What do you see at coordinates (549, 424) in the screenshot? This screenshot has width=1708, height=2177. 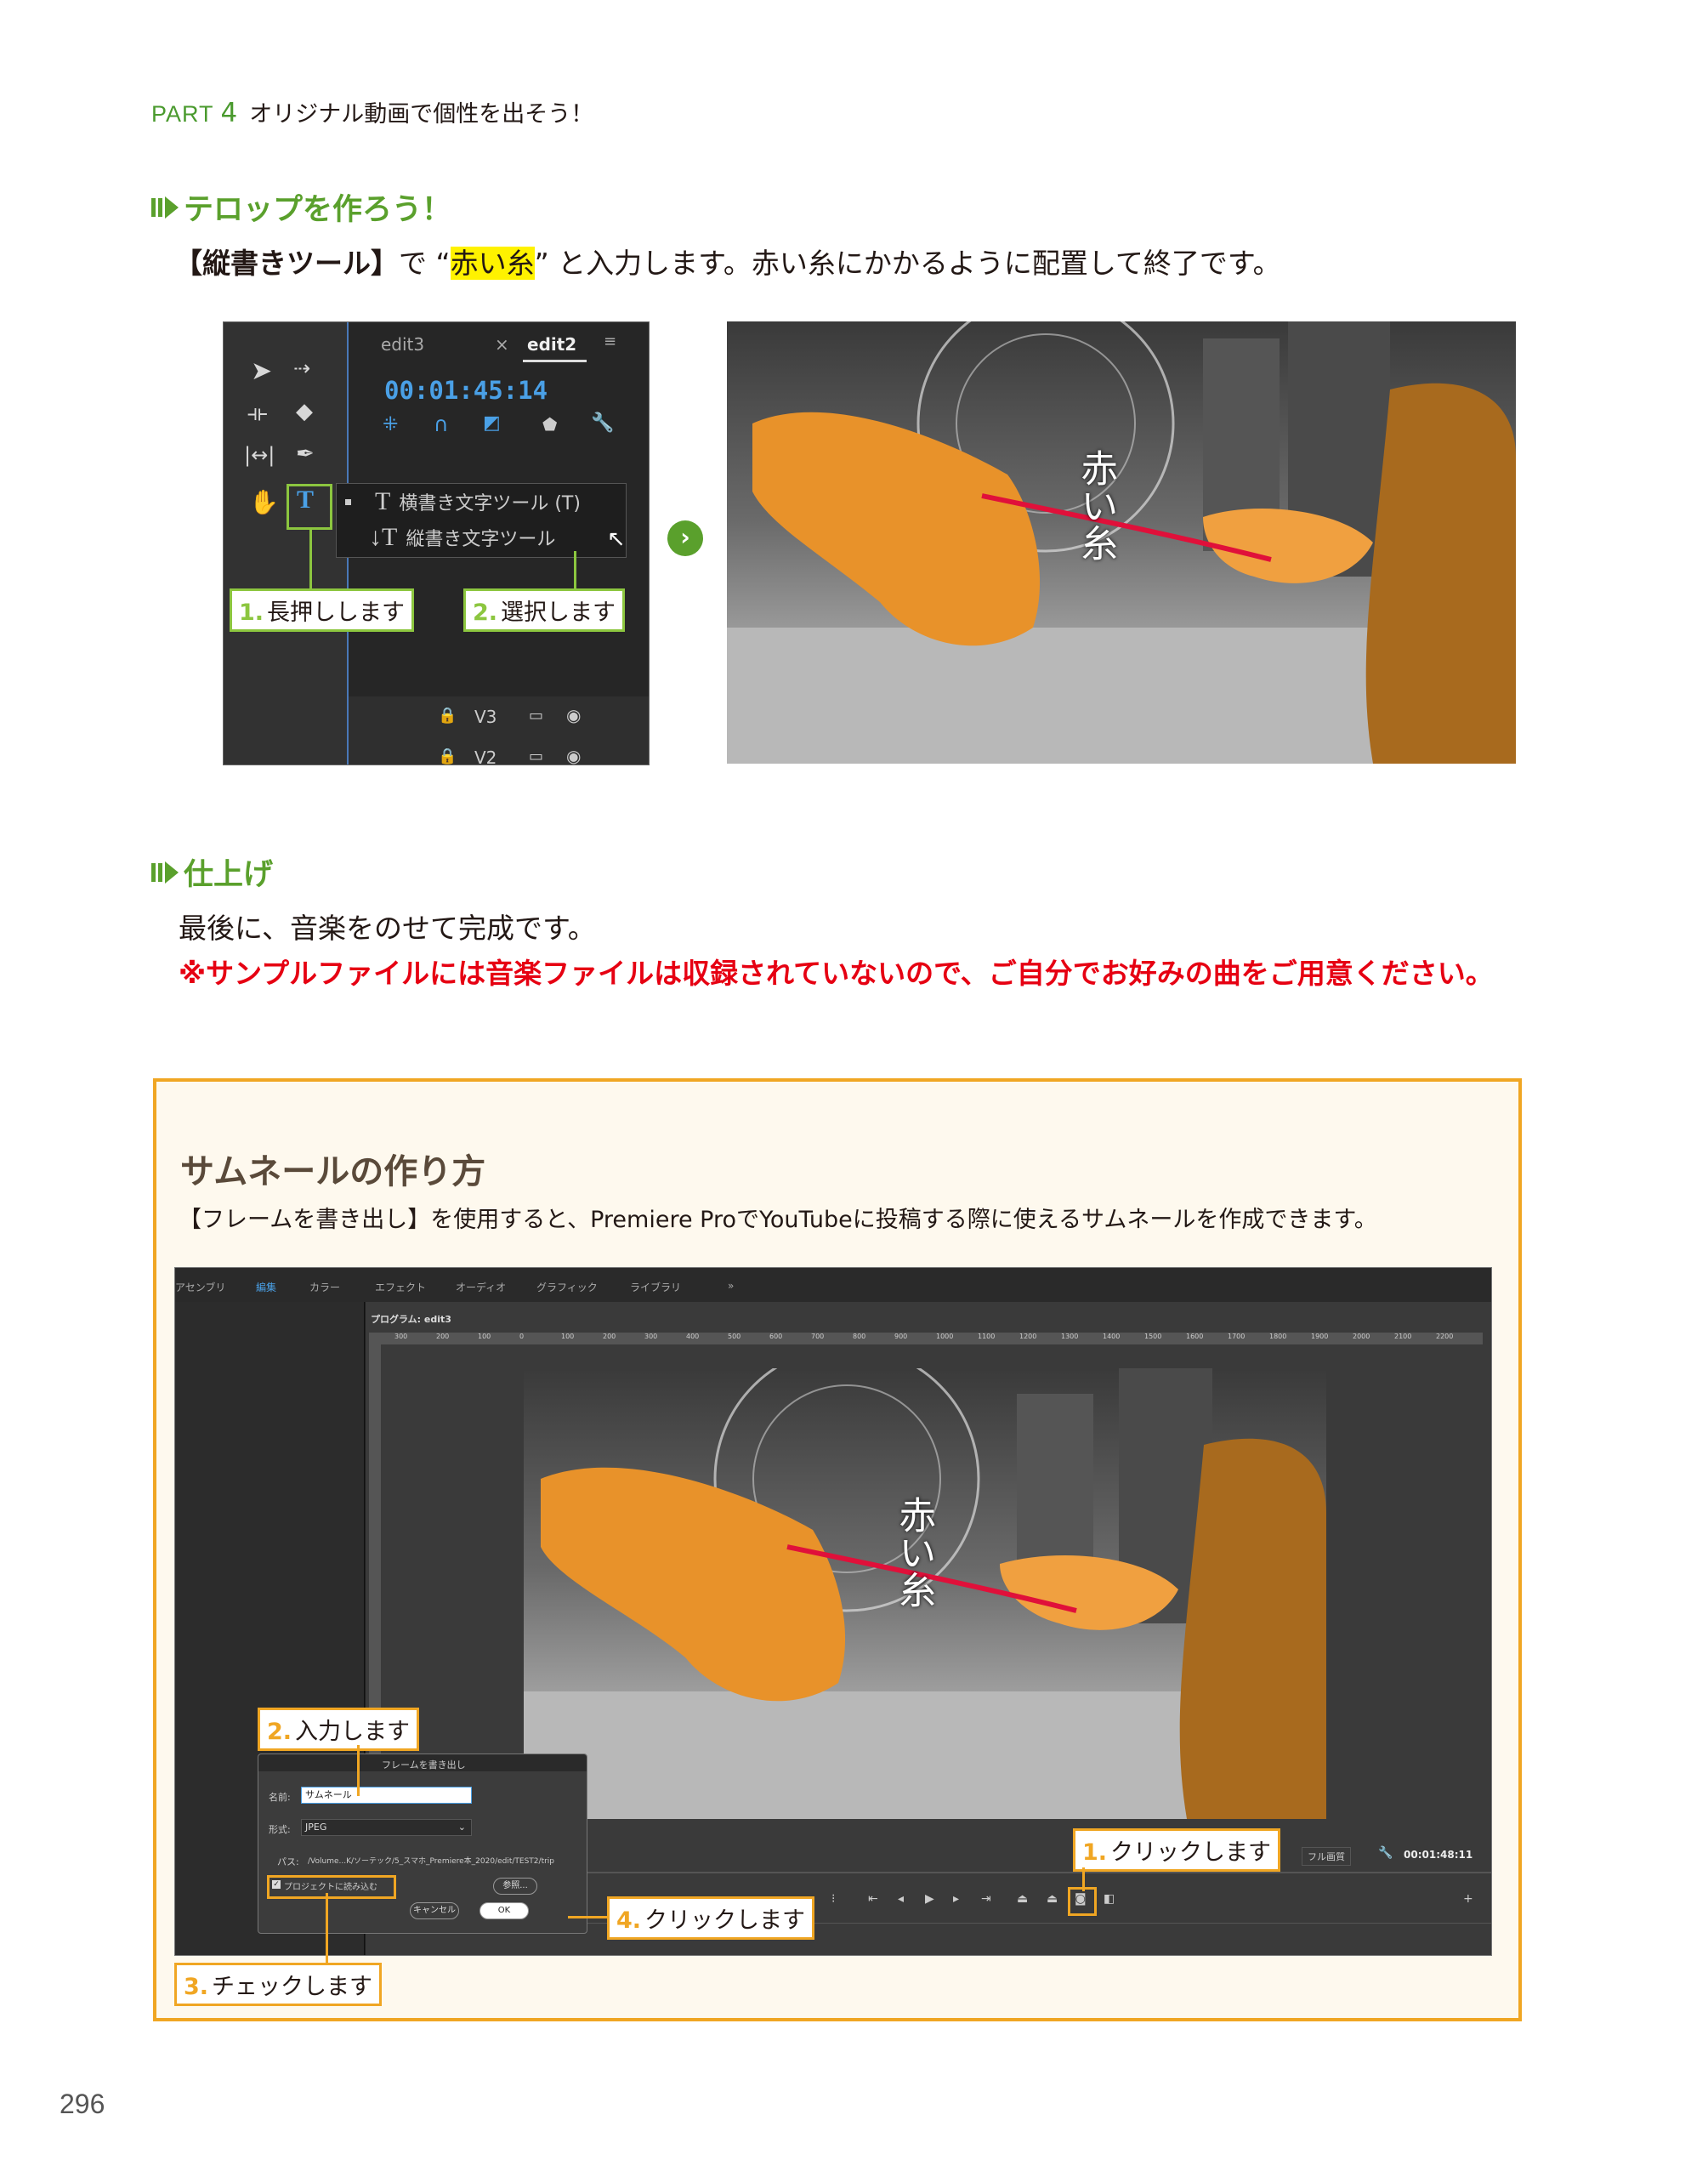 I see `marker-icon: ⬟` at bounding box center [549, 424].